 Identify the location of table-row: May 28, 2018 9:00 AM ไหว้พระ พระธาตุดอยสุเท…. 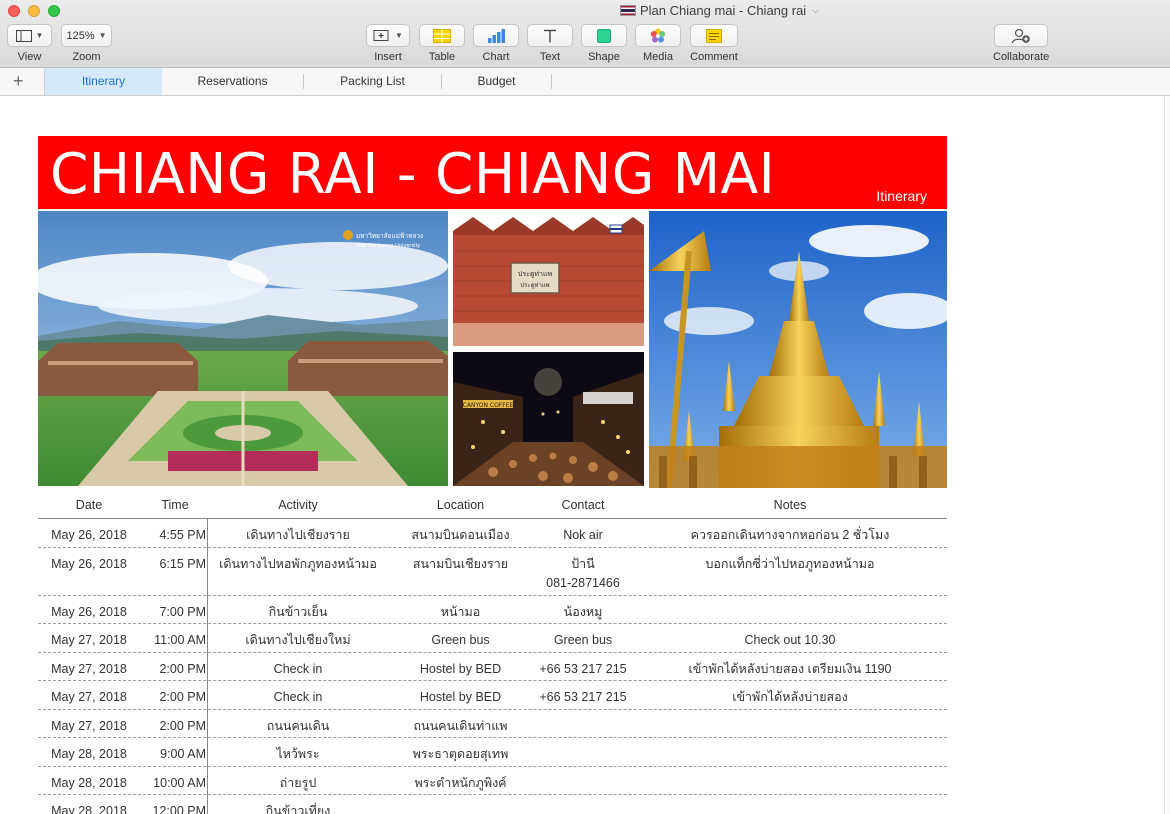
(492, 752).